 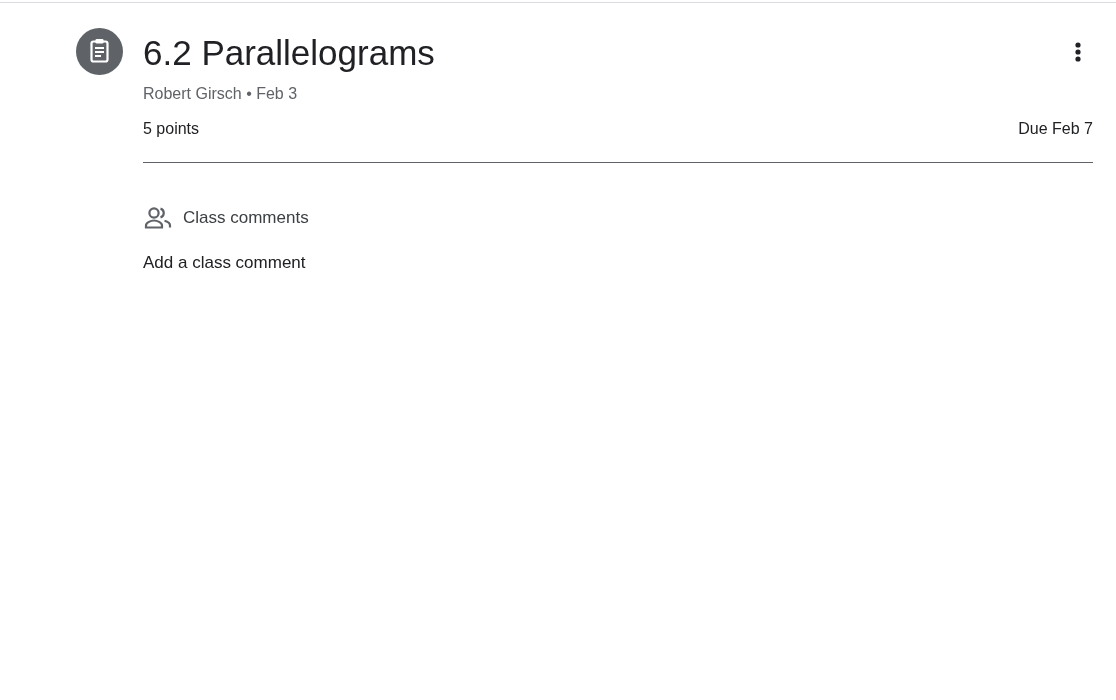 What do you see at coordinates (289, 53) in the screenshot?
I see `assignment-title: 6.2 Parallelograms` at bounding box center [289, 53].